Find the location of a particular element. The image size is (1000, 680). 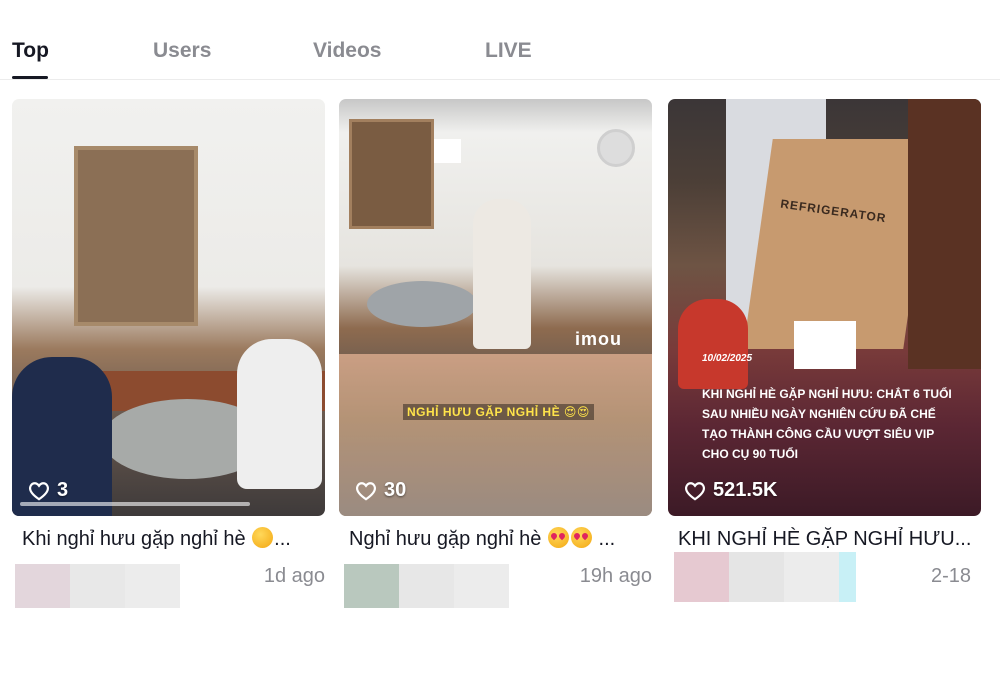

like-count: 521.5K is located at coordinates (731, 490).